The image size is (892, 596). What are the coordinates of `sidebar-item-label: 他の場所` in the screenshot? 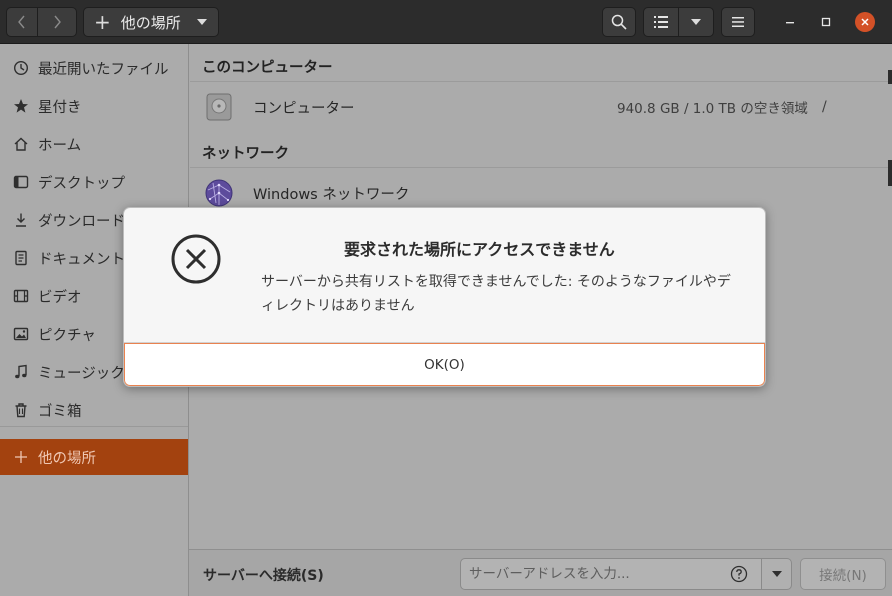 It's located at (67, 458).